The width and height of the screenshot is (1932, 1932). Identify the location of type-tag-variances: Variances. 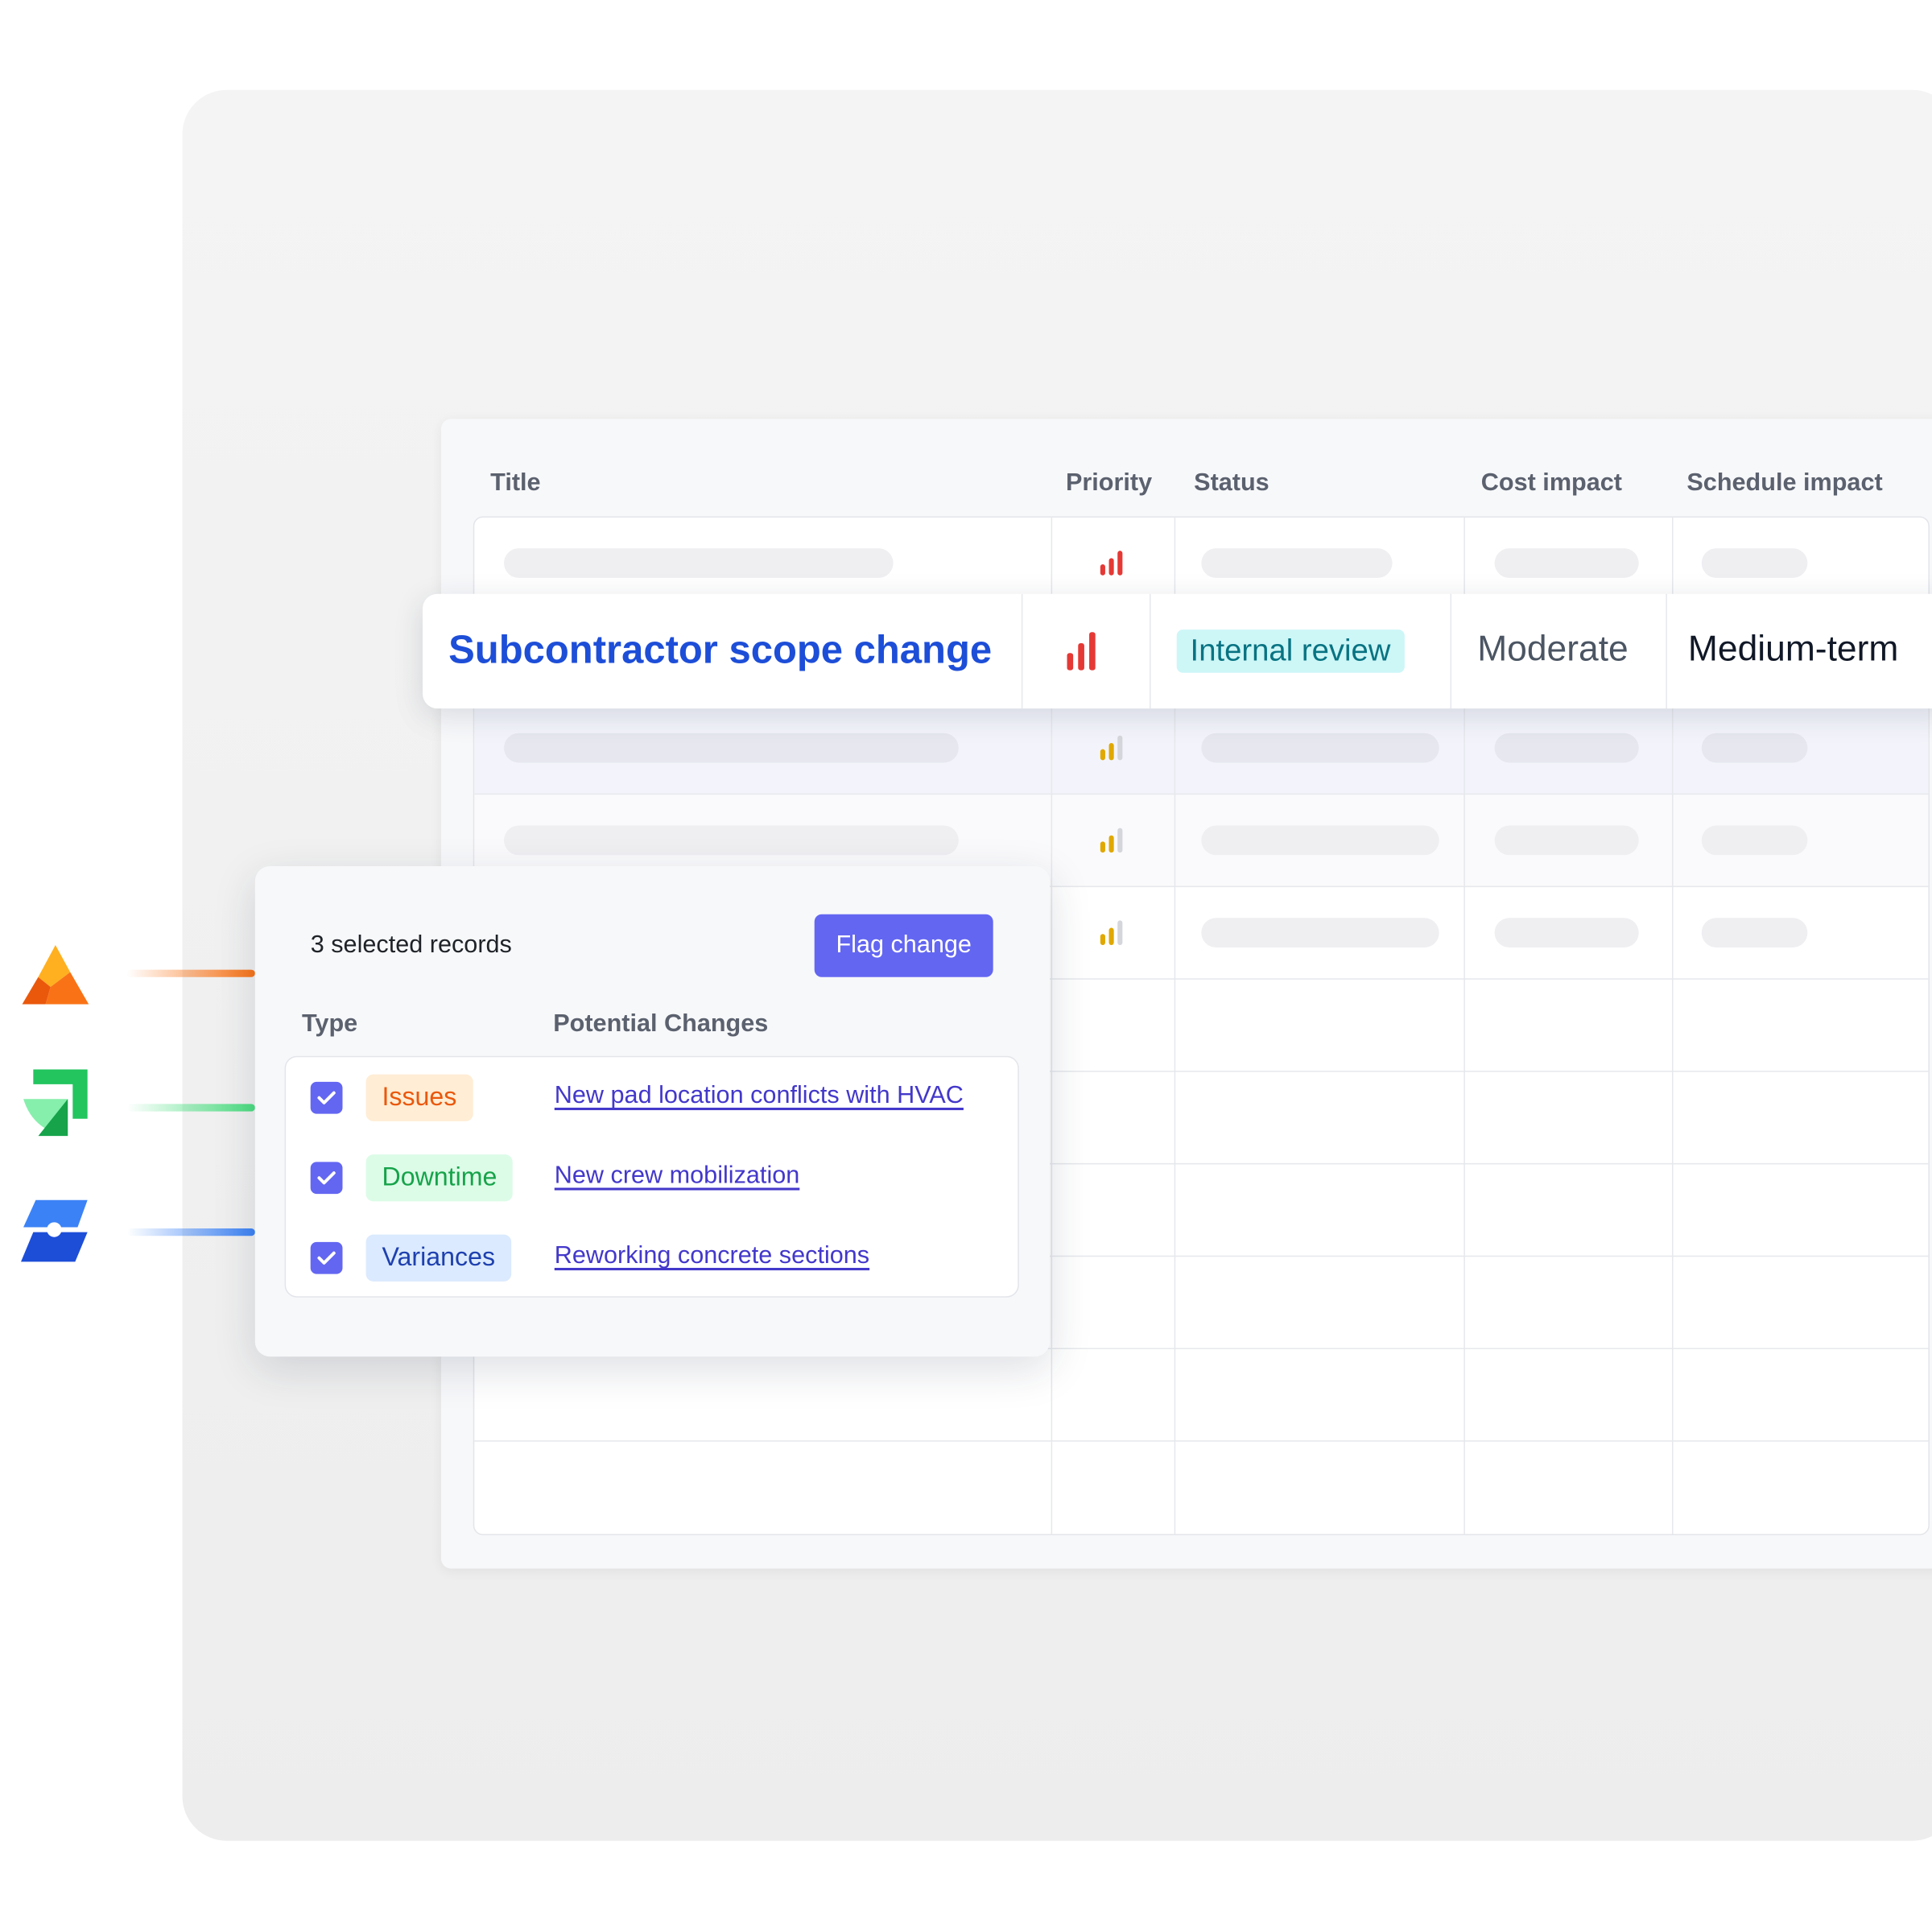
(438, 1258).